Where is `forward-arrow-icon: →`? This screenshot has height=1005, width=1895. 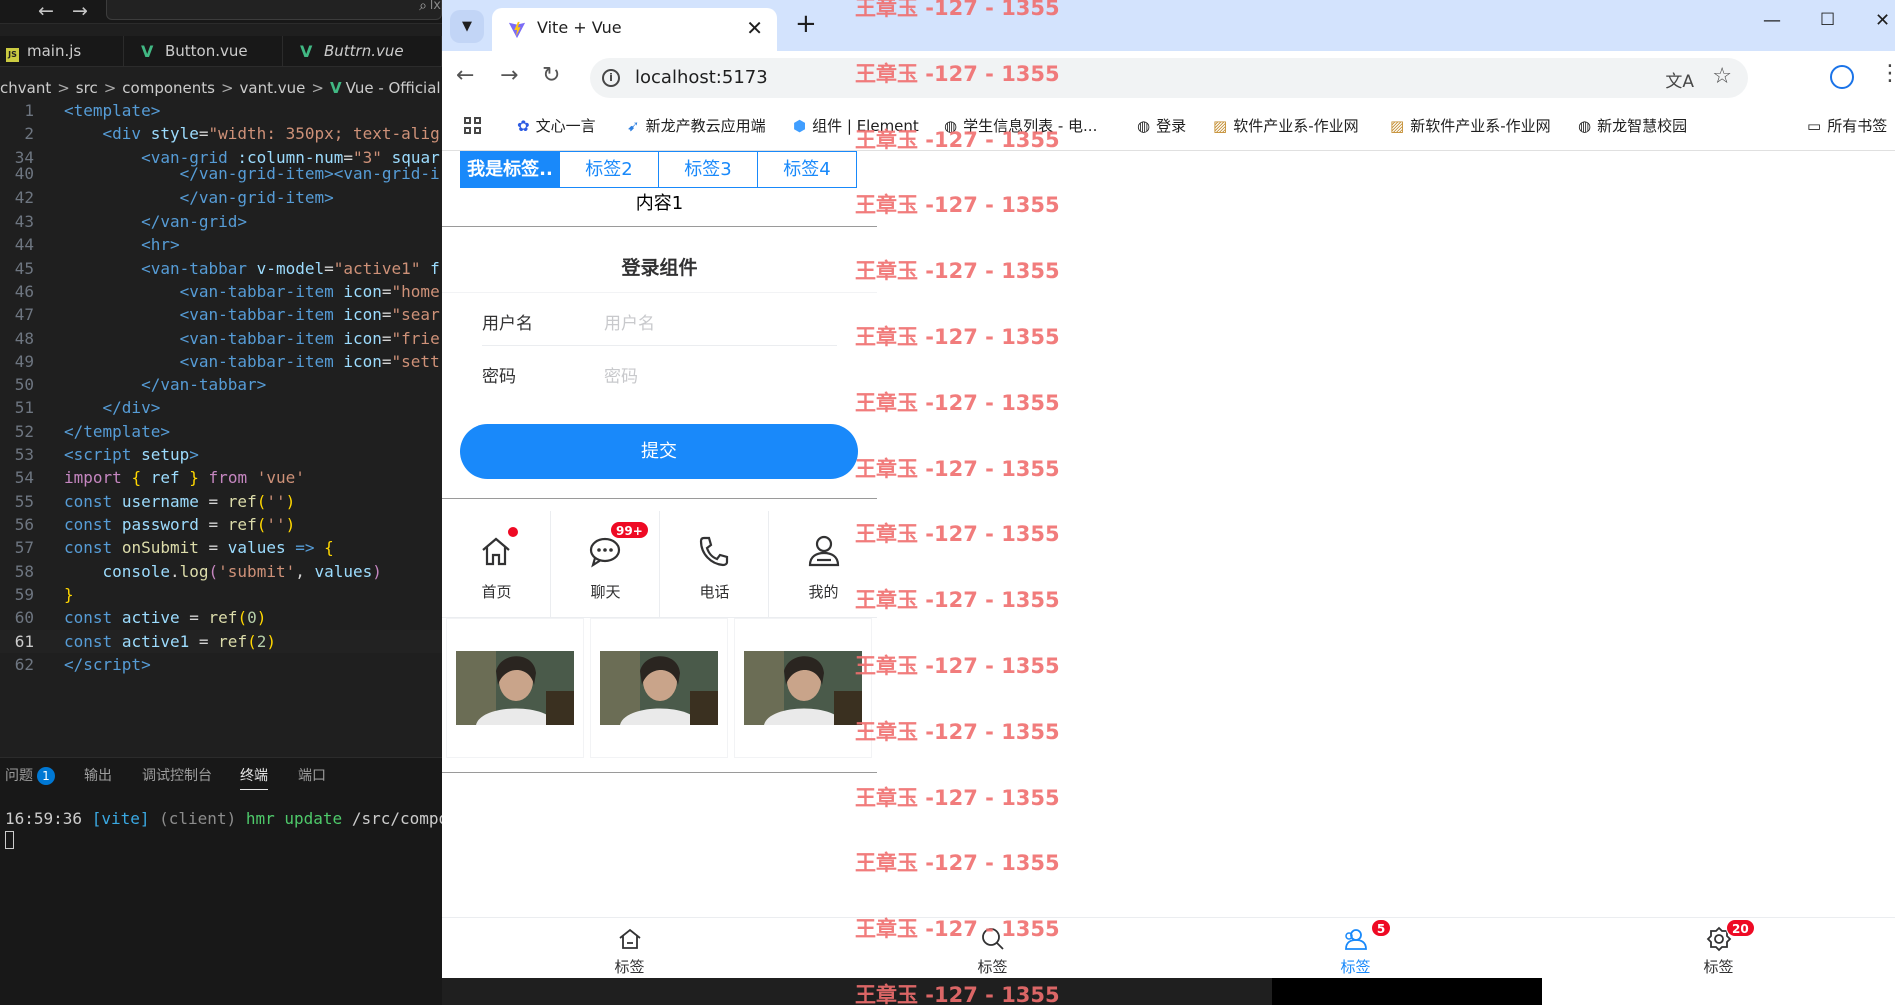 forward-arrow-icon: → is located at coordinates (80, 11).